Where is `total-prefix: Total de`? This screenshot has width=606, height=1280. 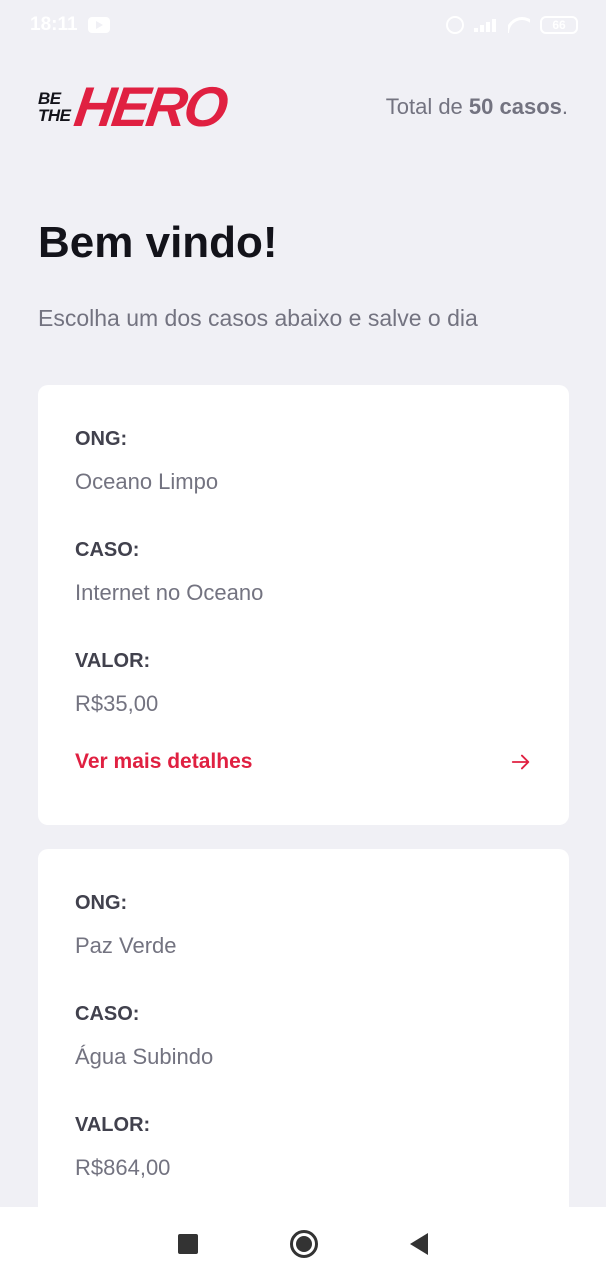
total-prefix: Total de is located at coordinates (427, 106).